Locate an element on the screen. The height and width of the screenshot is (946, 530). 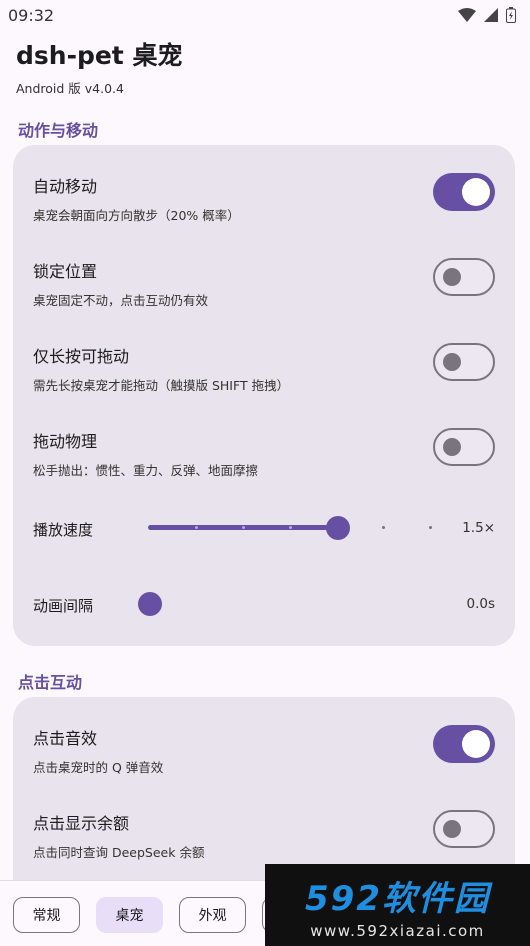
speed-slider is located at coordinates (293, 528).